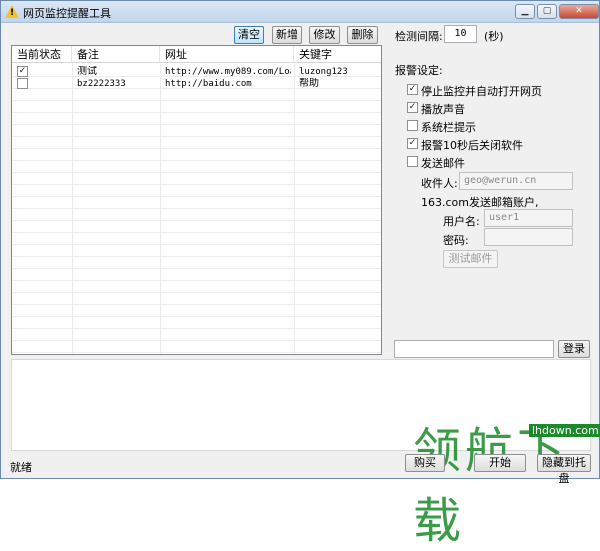  Describe the element at coordinates (300, 12) in the screenshot. I see `title-bar: ! 网页监控提醒工具 ▁ ▢ ✕` at that location.